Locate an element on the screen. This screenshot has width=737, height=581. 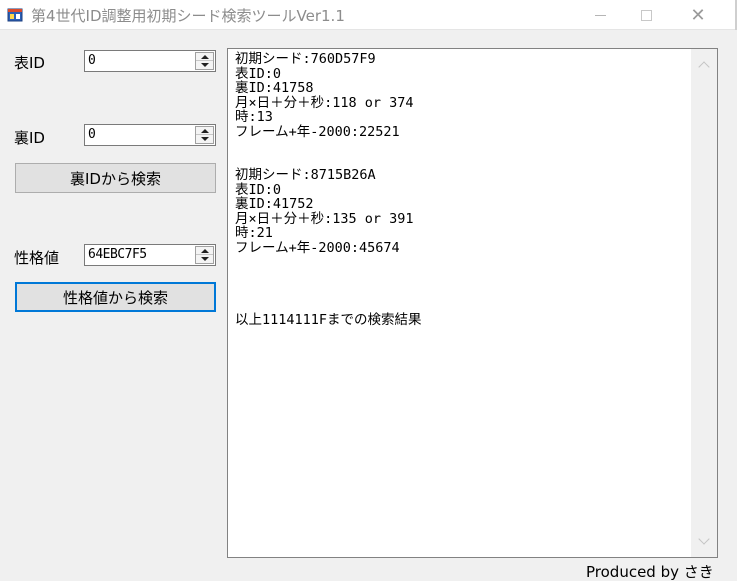
maximize-button is located at coordinates (646, 15).